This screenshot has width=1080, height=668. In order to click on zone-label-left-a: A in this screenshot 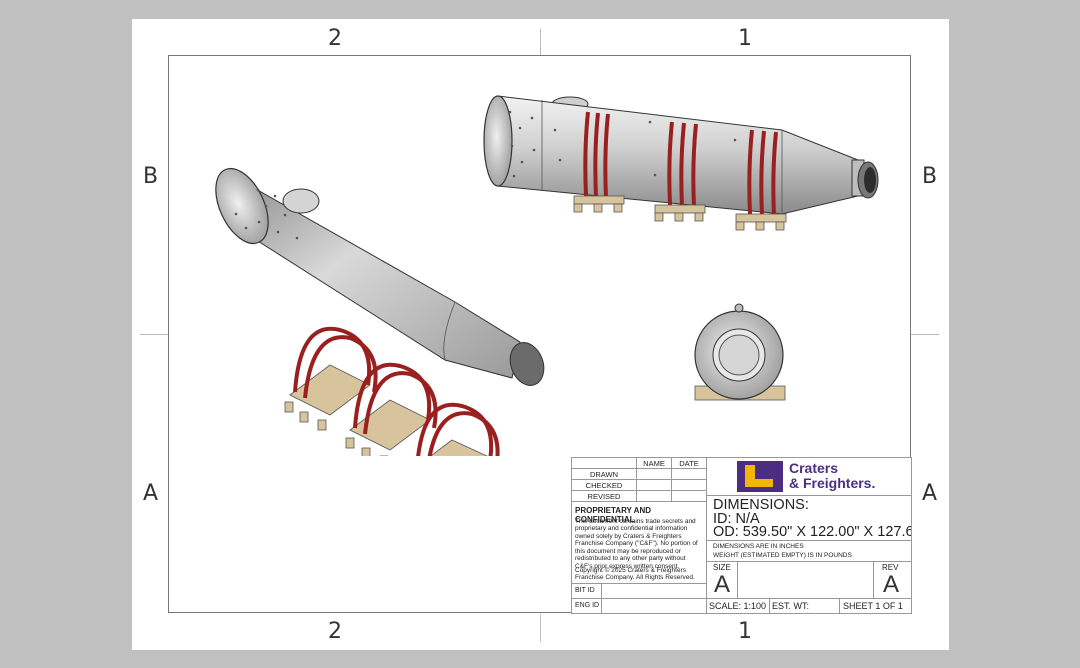, I will do `click(151, 493)`.